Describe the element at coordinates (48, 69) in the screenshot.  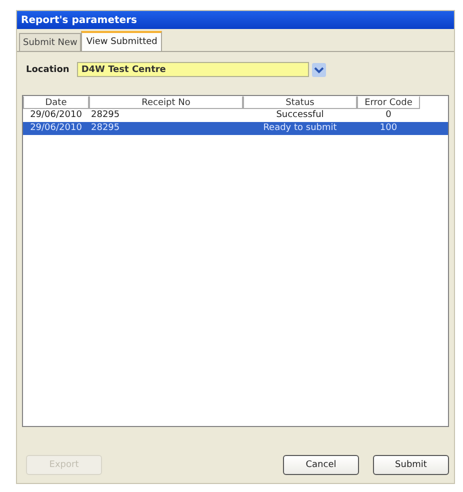
I see `location-label: Location` at that location.